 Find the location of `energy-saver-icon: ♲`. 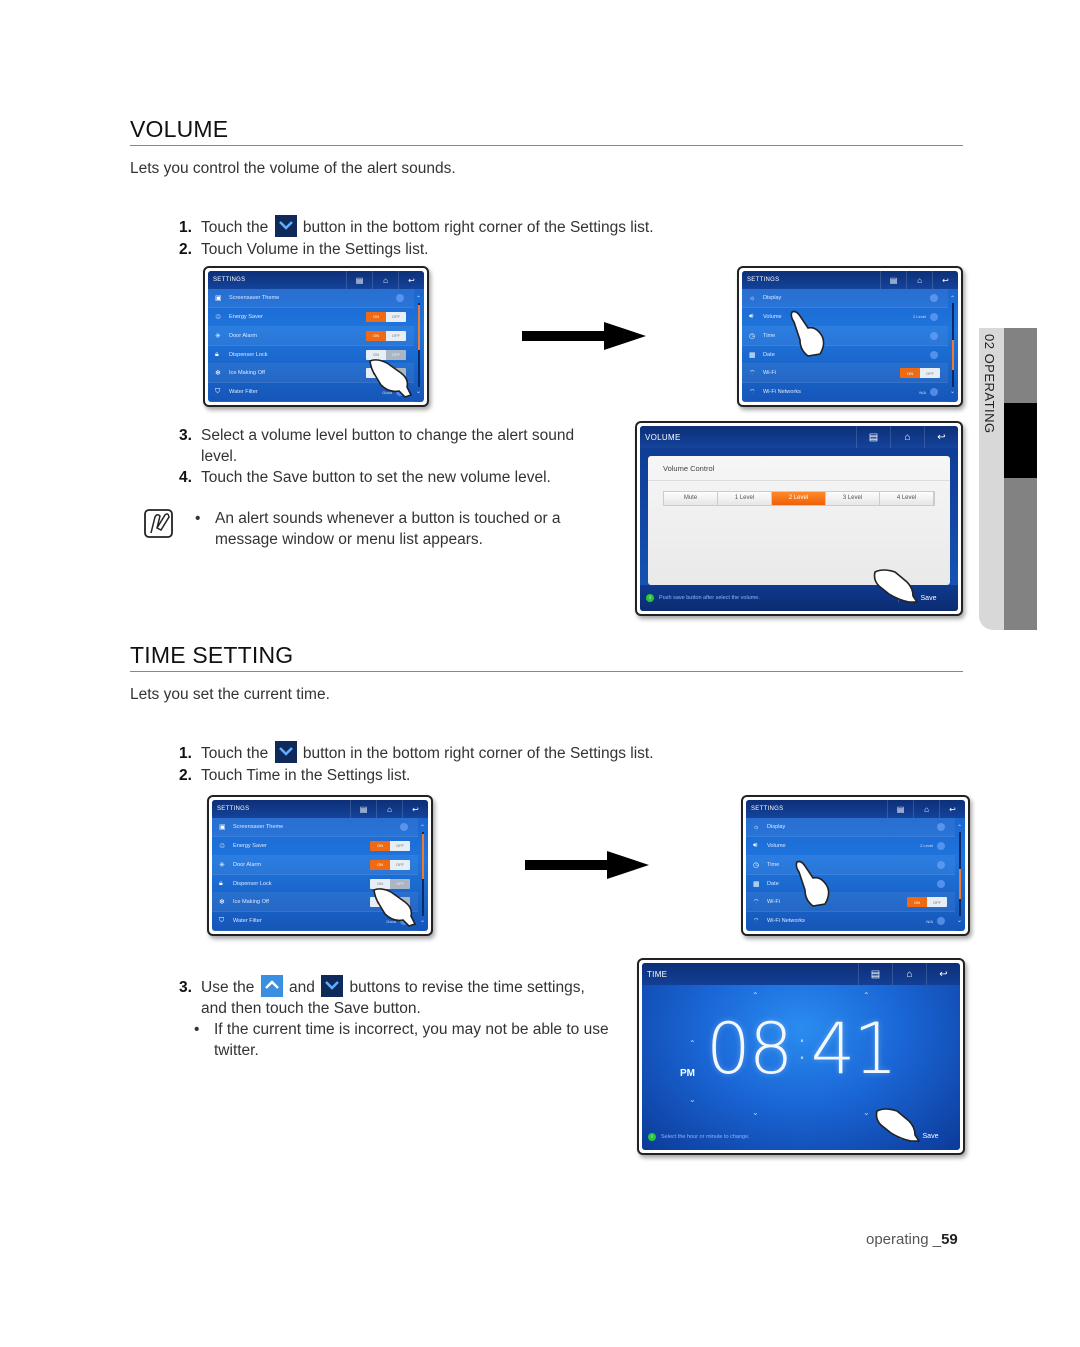

energy-saver-icon: ♲ is located at coordinates (222, 846).